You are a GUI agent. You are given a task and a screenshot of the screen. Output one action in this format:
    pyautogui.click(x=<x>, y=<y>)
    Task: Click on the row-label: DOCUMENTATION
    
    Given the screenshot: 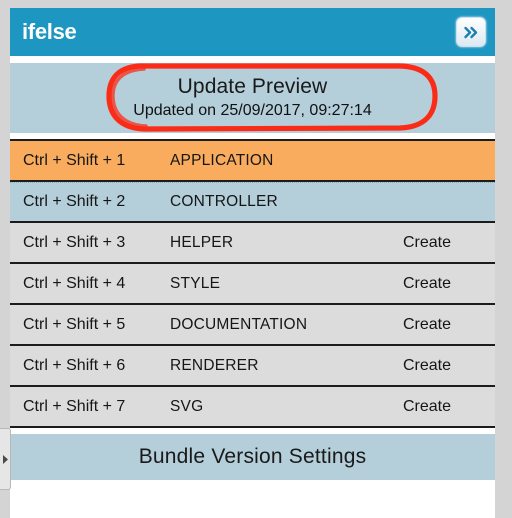 What is the action you would take?
    pyautogui.click(x=239, y=324)
    